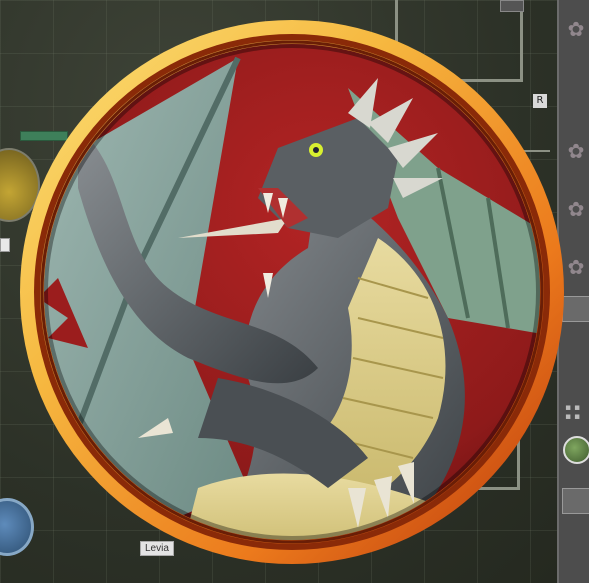  Describe the element at coordinates (5, 245) in the screenshot. I see `token-tag` at that location.